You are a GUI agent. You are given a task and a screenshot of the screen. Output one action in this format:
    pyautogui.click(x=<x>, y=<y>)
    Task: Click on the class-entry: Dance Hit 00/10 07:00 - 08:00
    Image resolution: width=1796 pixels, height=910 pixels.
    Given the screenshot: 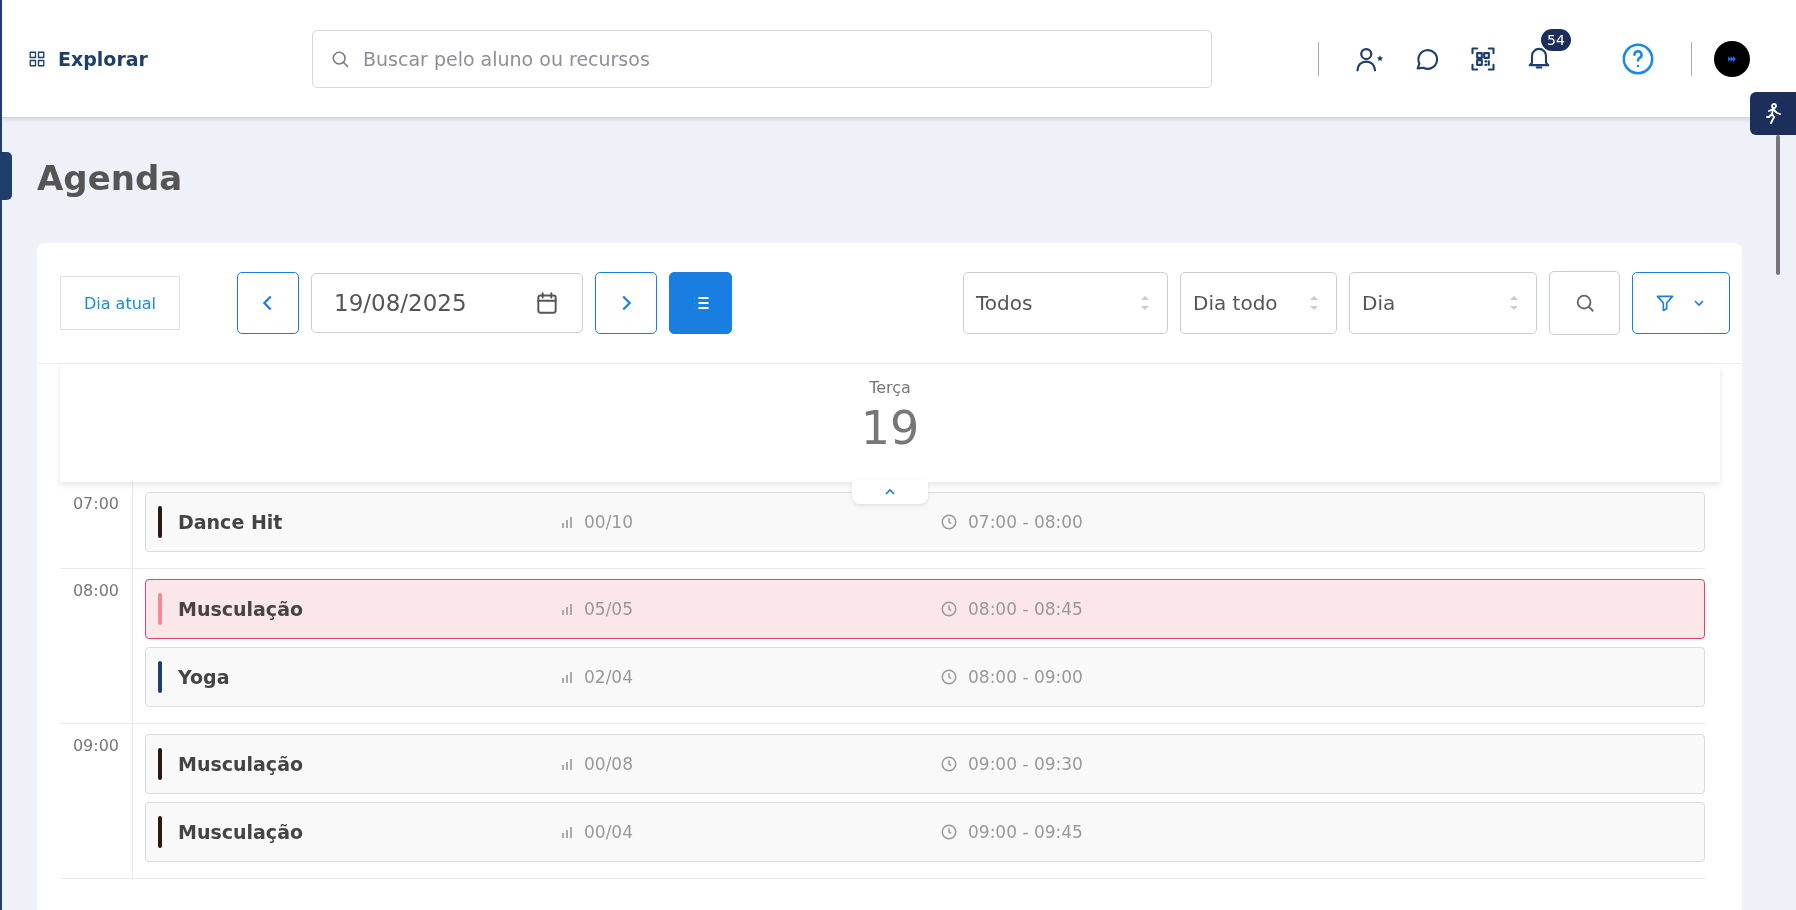 What is the action you would take?
    pyautogui.click(x=925, y=522)
    